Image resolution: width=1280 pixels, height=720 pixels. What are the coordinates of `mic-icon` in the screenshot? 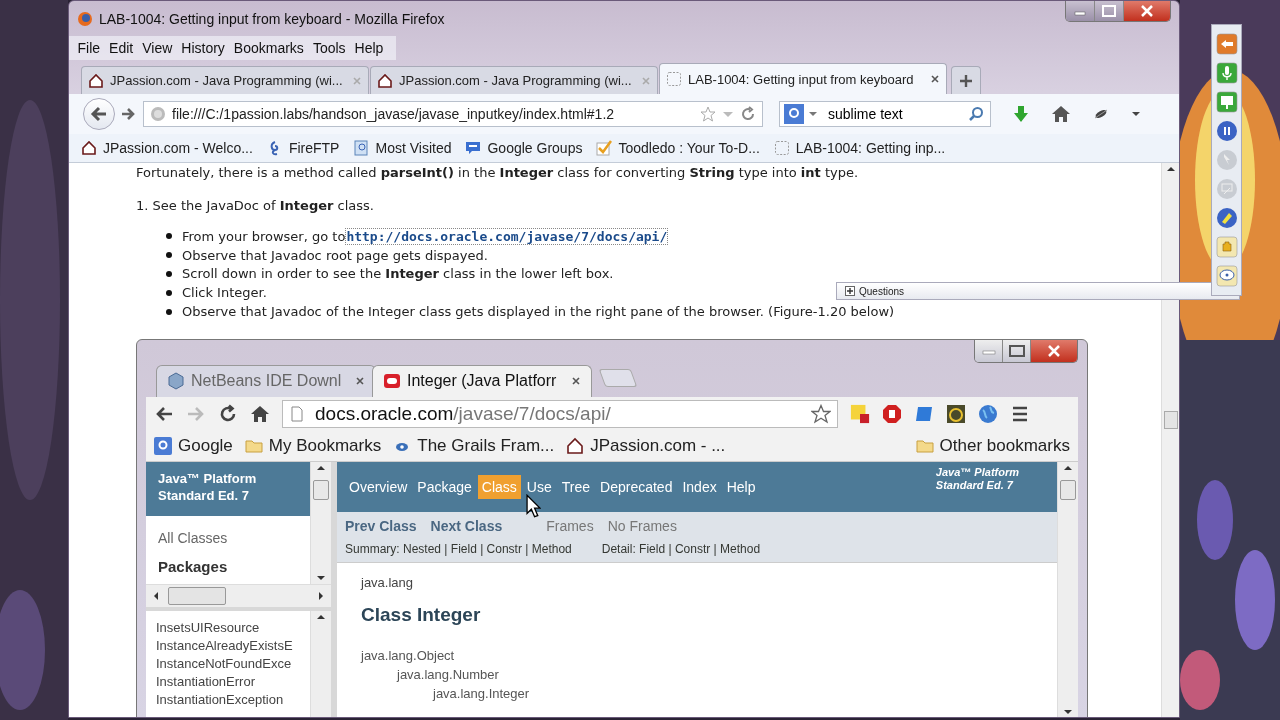 It's located at (1226, 73).